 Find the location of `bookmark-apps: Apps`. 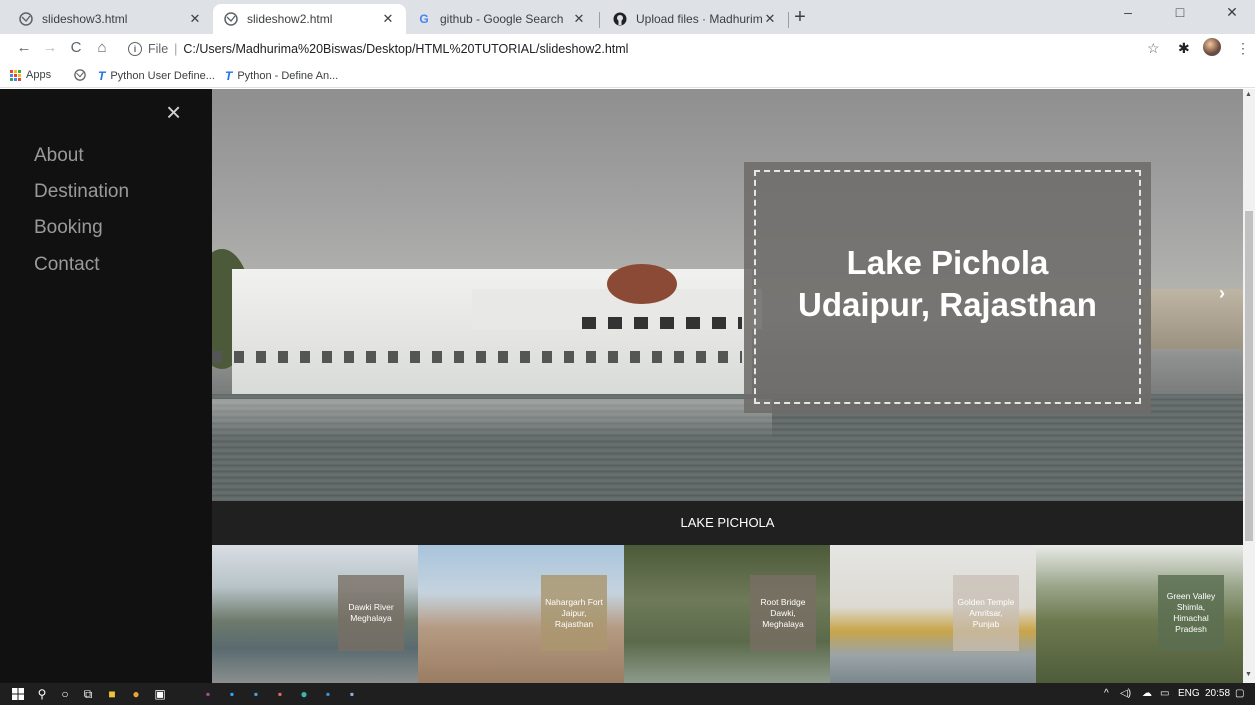

bookmark-apps: Apps is located at coordinates (30, 75).